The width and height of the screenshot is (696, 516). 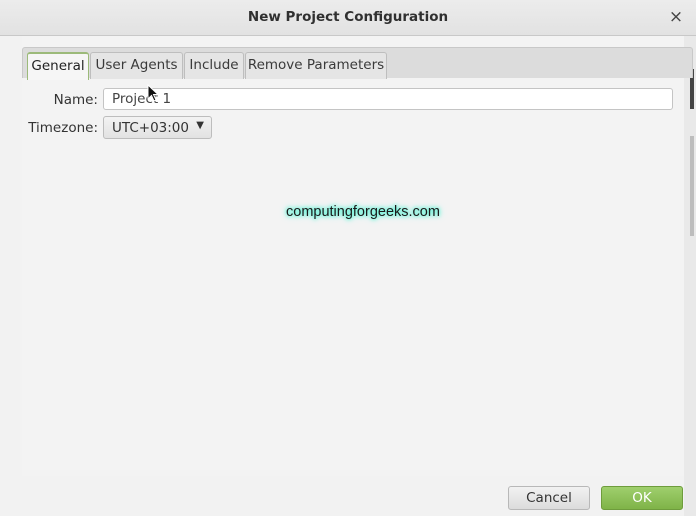 What do you see at coordinates (363, 212) in the screenshot?
I see `watermark-text: computingforgeeks.com` at bounding box center [363, 212].